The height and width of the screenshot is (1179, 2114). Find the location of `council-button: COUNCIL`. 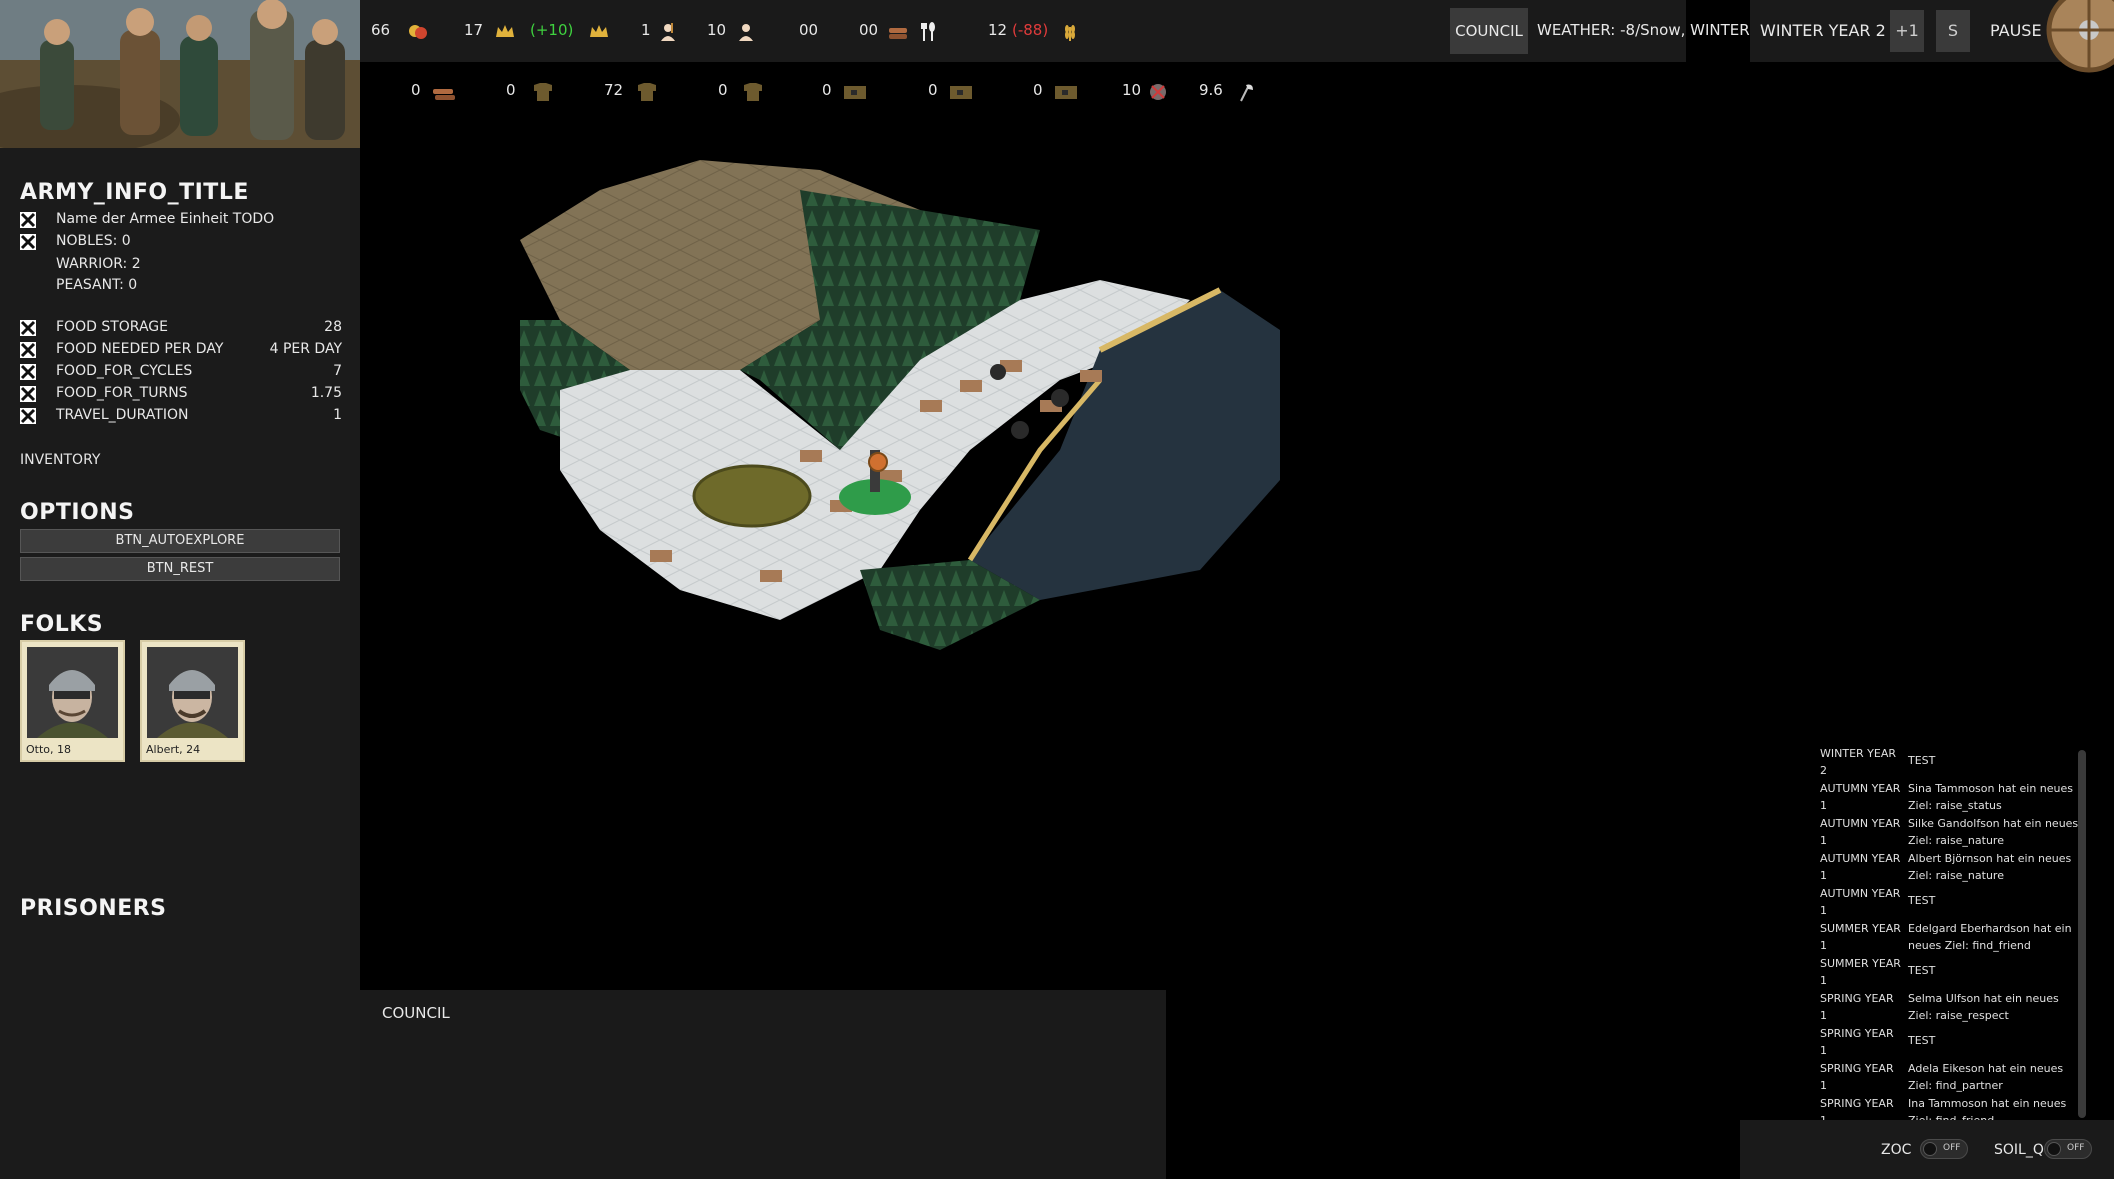

council-button: COUNCIL is located at coordinates (1489, 31).